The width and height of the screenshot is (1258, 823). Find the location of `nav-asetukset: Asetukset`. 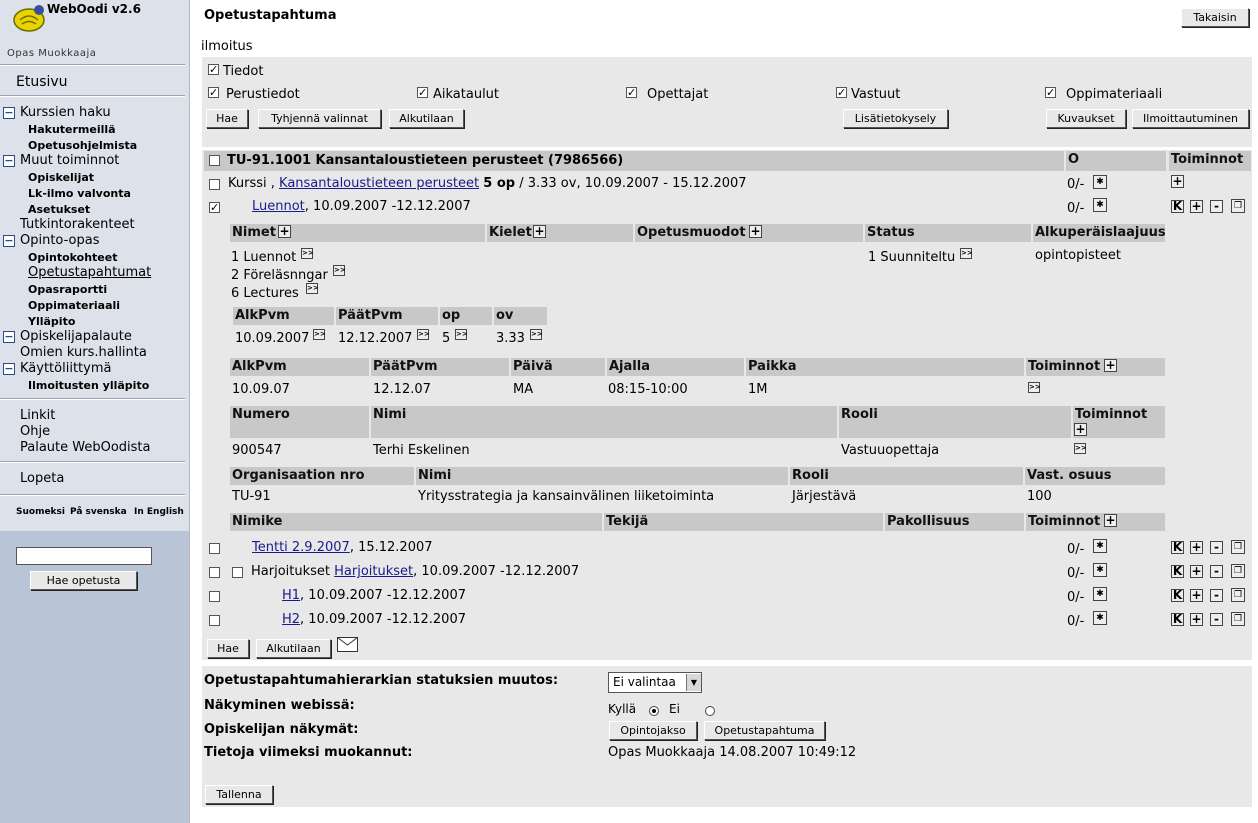

nav-asetukset: Asetukset is located at coordinates (59, 209).